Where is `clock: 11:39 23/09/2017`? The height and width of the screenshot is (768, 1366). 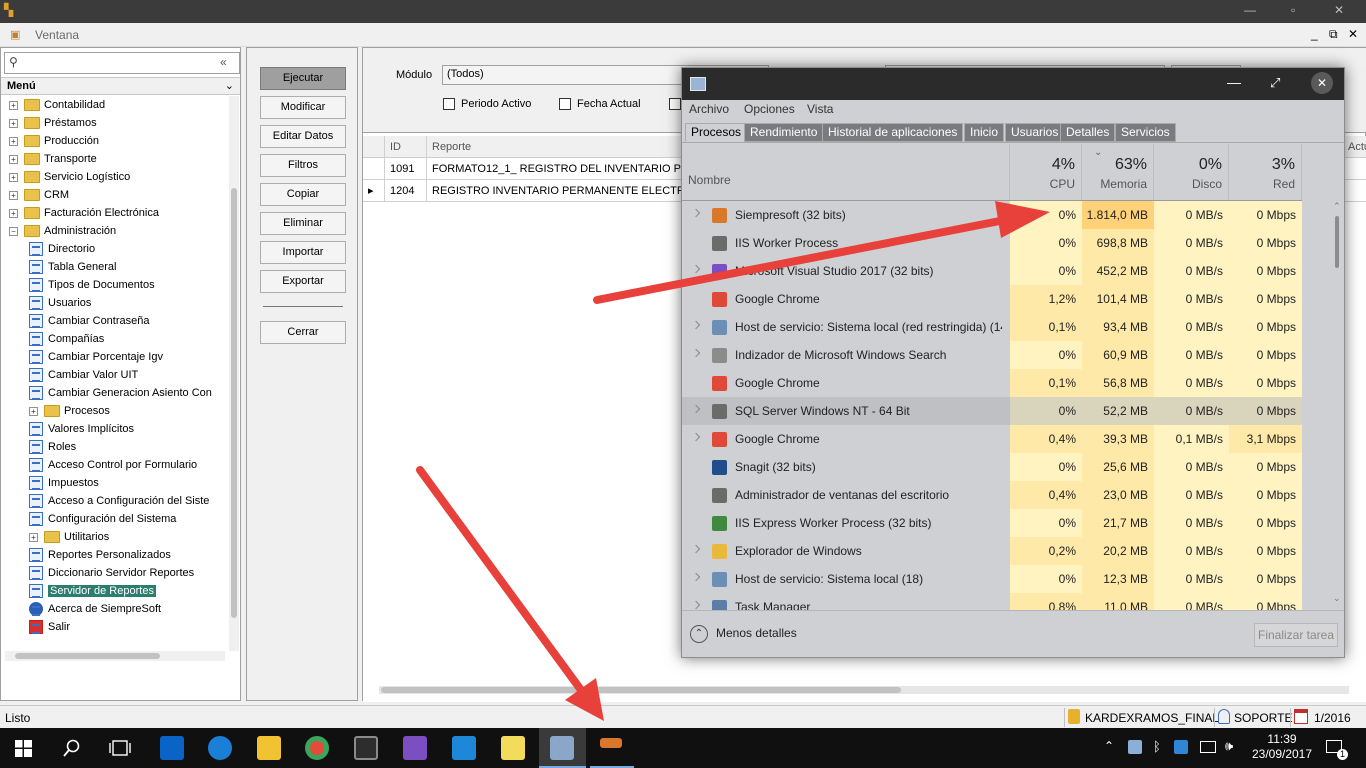
clock: 11:39 23/09/2017 is located at coordinates (1282, 747).